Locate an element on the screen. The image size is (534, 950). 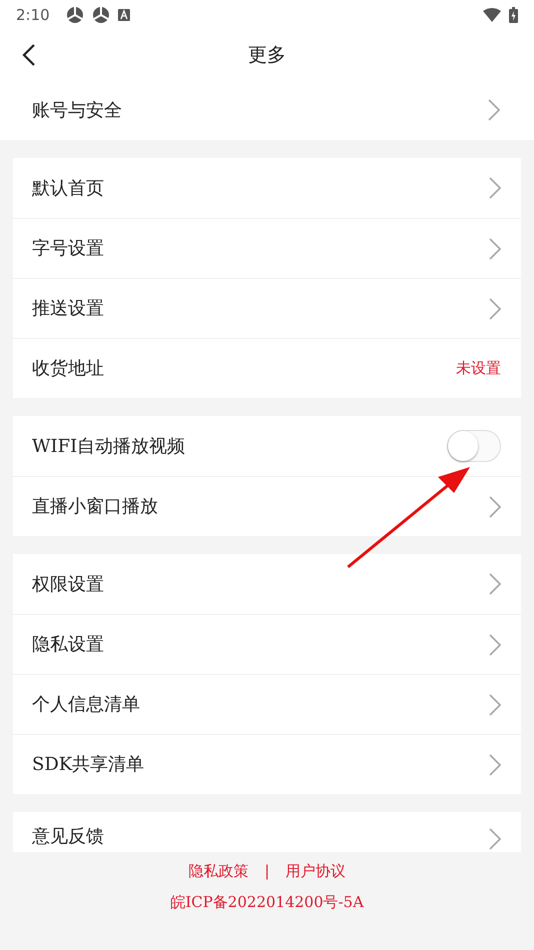
row-label: 个人信息清单 is located at coordinates (86, 705).